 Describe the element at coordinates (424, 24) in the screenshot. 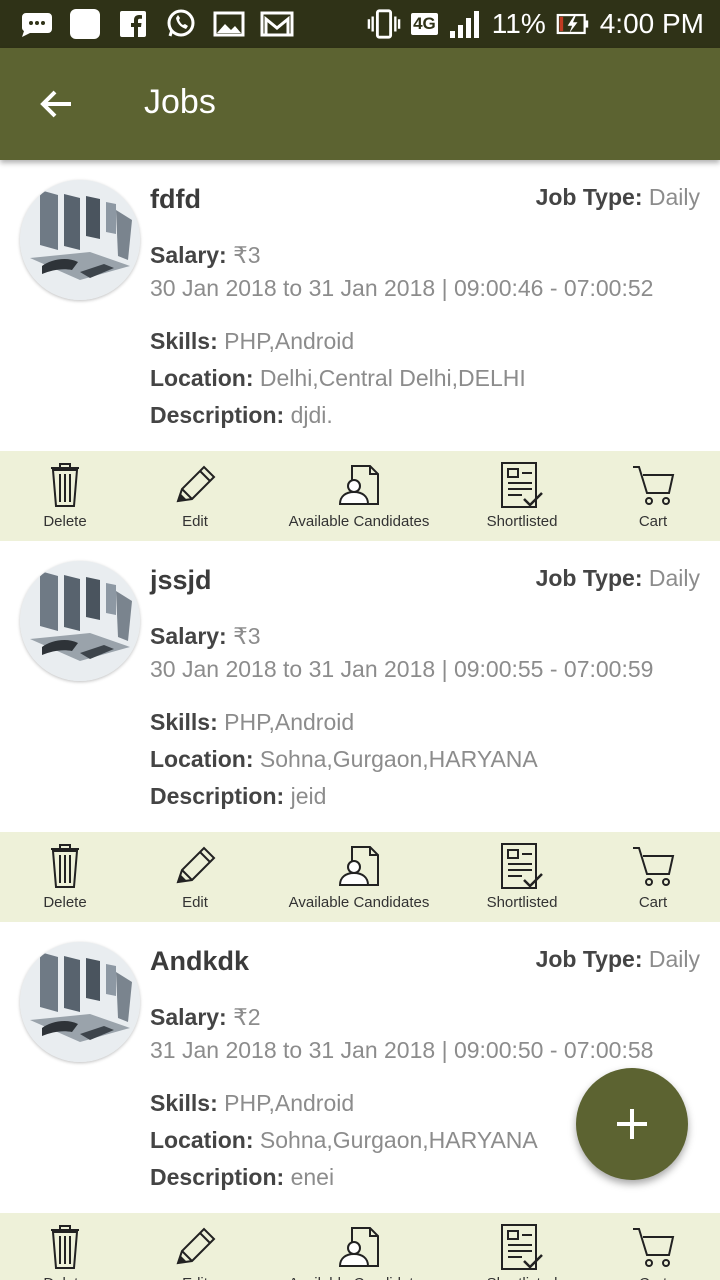

I see `network-type: 4G` at that location.